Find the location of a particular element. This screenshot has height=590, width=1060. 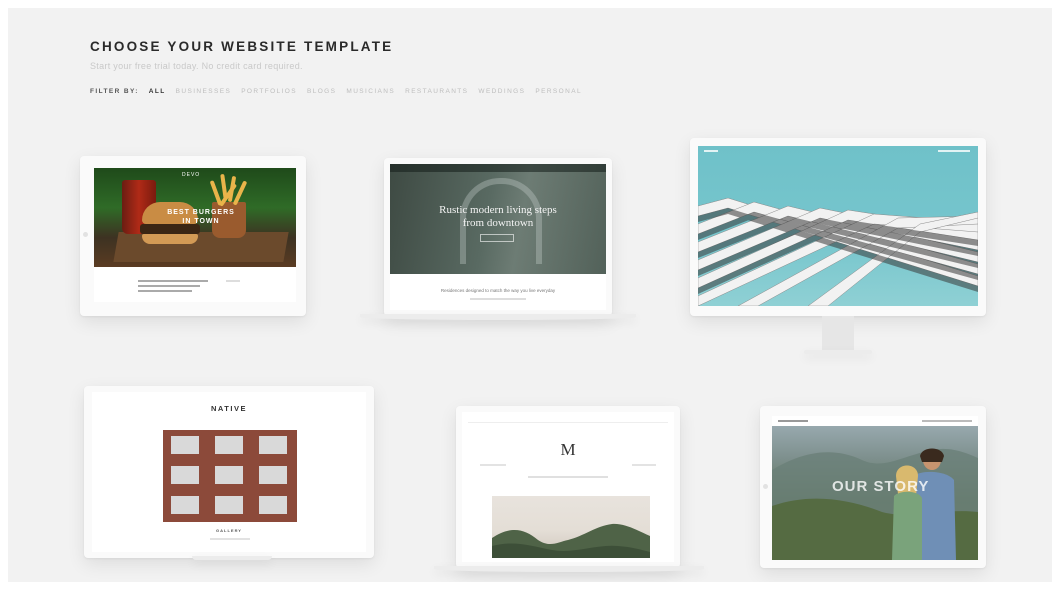

template-preview-our-story: OUR STORY is located at coordinates (875, 488).